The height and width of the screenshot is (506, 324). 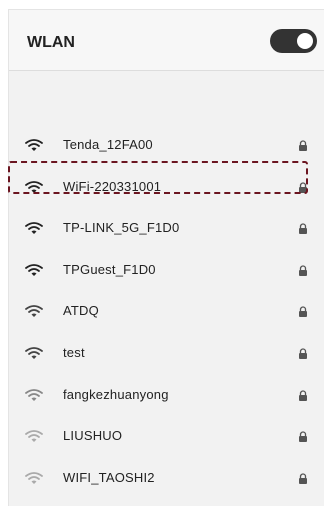 I want to click on page-title: WLAN, so click(x=51, y=42).